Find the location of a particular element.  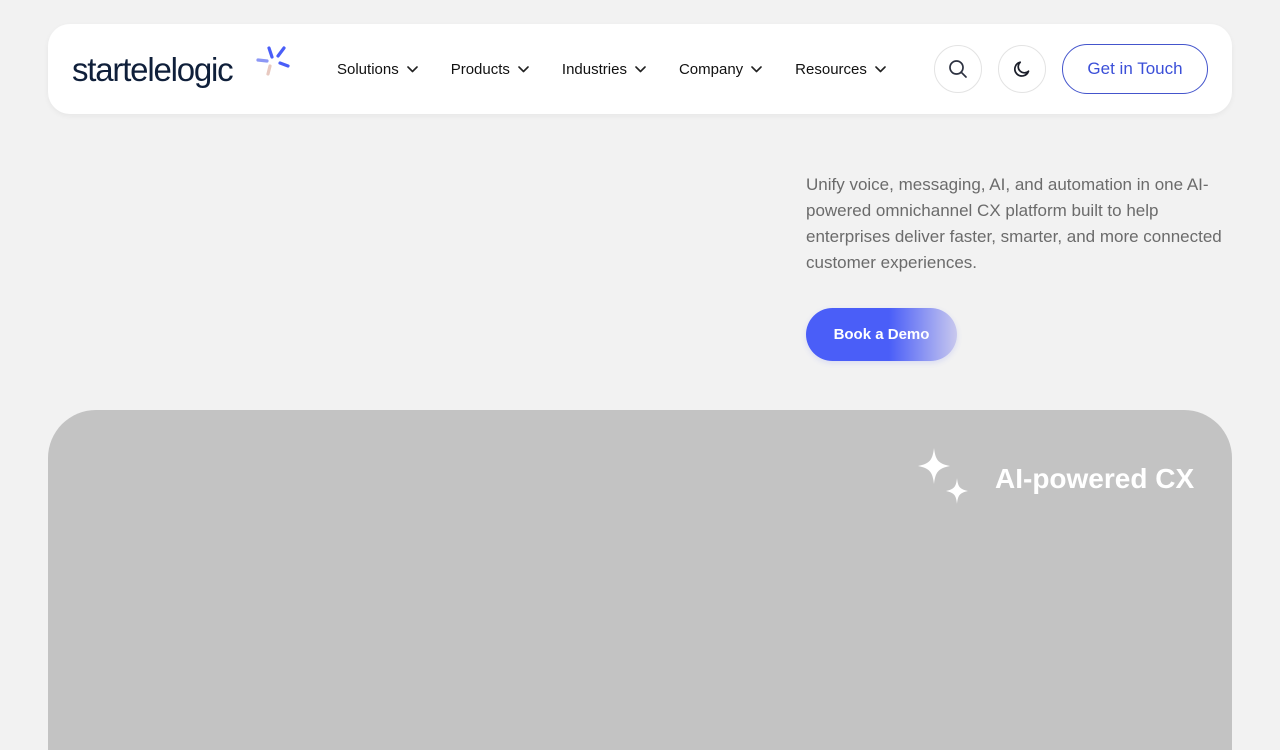

nav-company: Company is located at coordinates (720, 69).